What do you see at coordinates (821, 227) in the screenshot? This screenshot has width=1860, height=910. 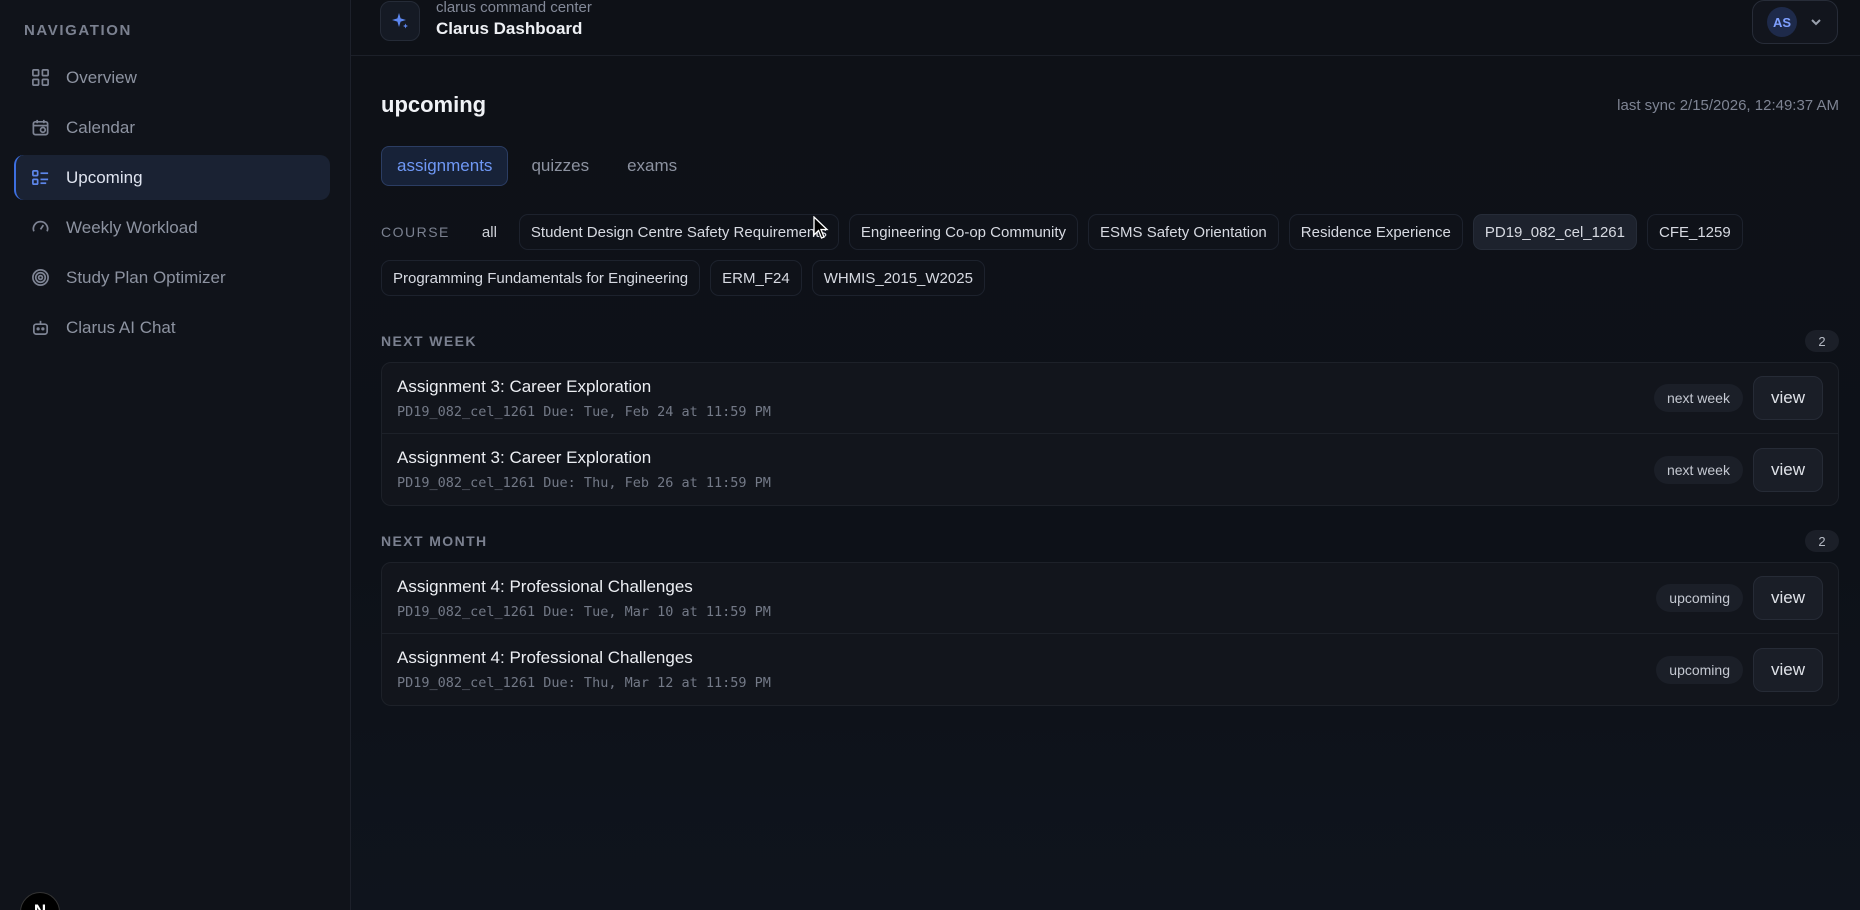 I see `mouse-cursor-icon` at bounding box center [821, 227].